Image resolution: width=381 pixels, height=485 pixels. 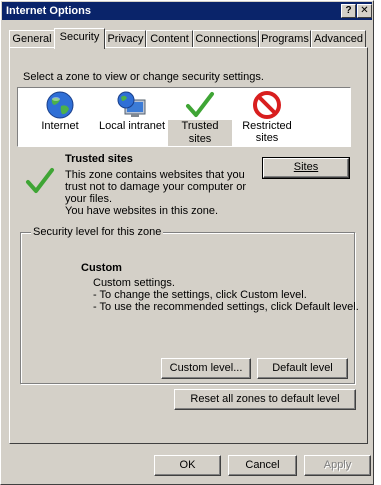 I want to click on trusted-sites-checkmark-icon, so click(x=40, y=180).